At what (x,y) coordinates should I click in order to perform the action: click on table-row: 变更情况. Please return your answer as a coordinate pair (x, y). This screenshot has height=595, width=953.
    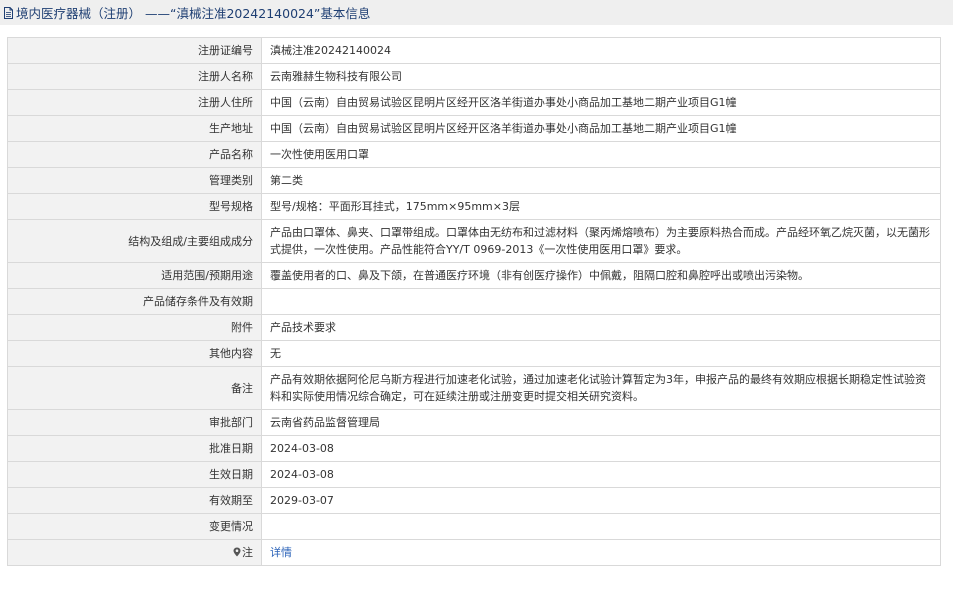
    Looking at the image, I should click on (474, 526).